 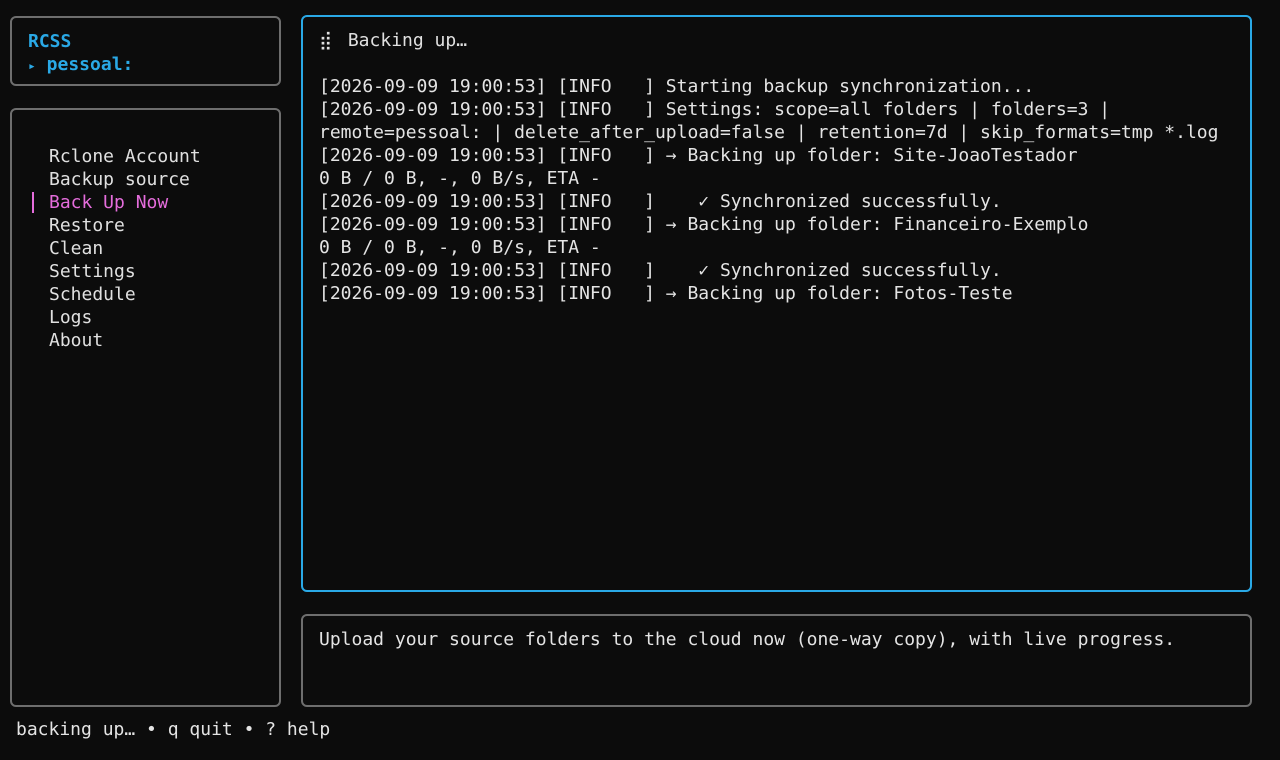 What do you see at coordinates (145, 156) in the screenshot?
I see `sidebar-item-rclone-account: Rclone Account` at bounding box center [145, 156].